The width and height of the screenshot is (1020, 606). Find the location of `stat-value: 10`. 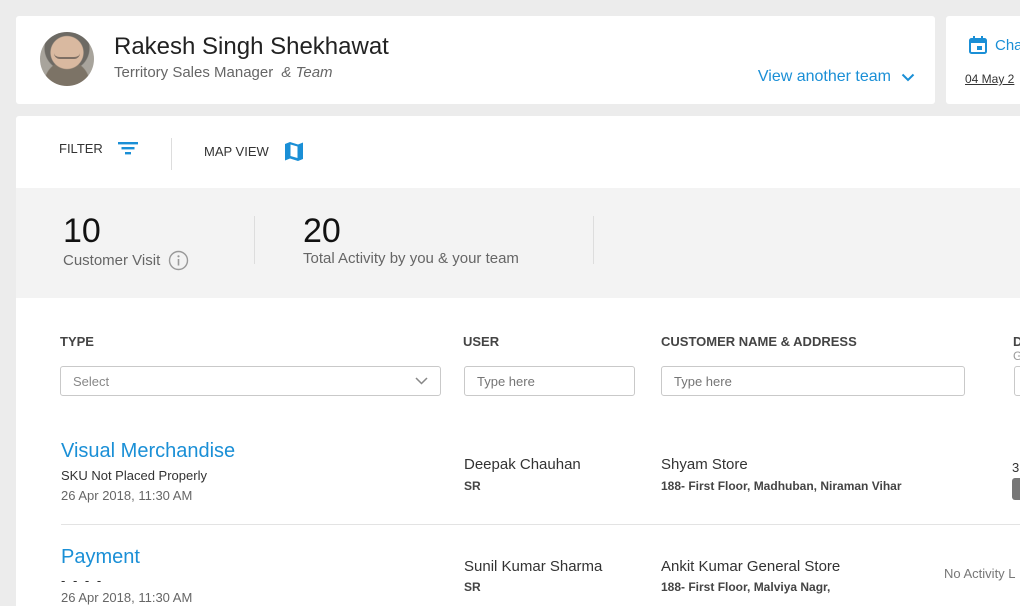

stat-value: 10 is located at coordinates (82, 231).